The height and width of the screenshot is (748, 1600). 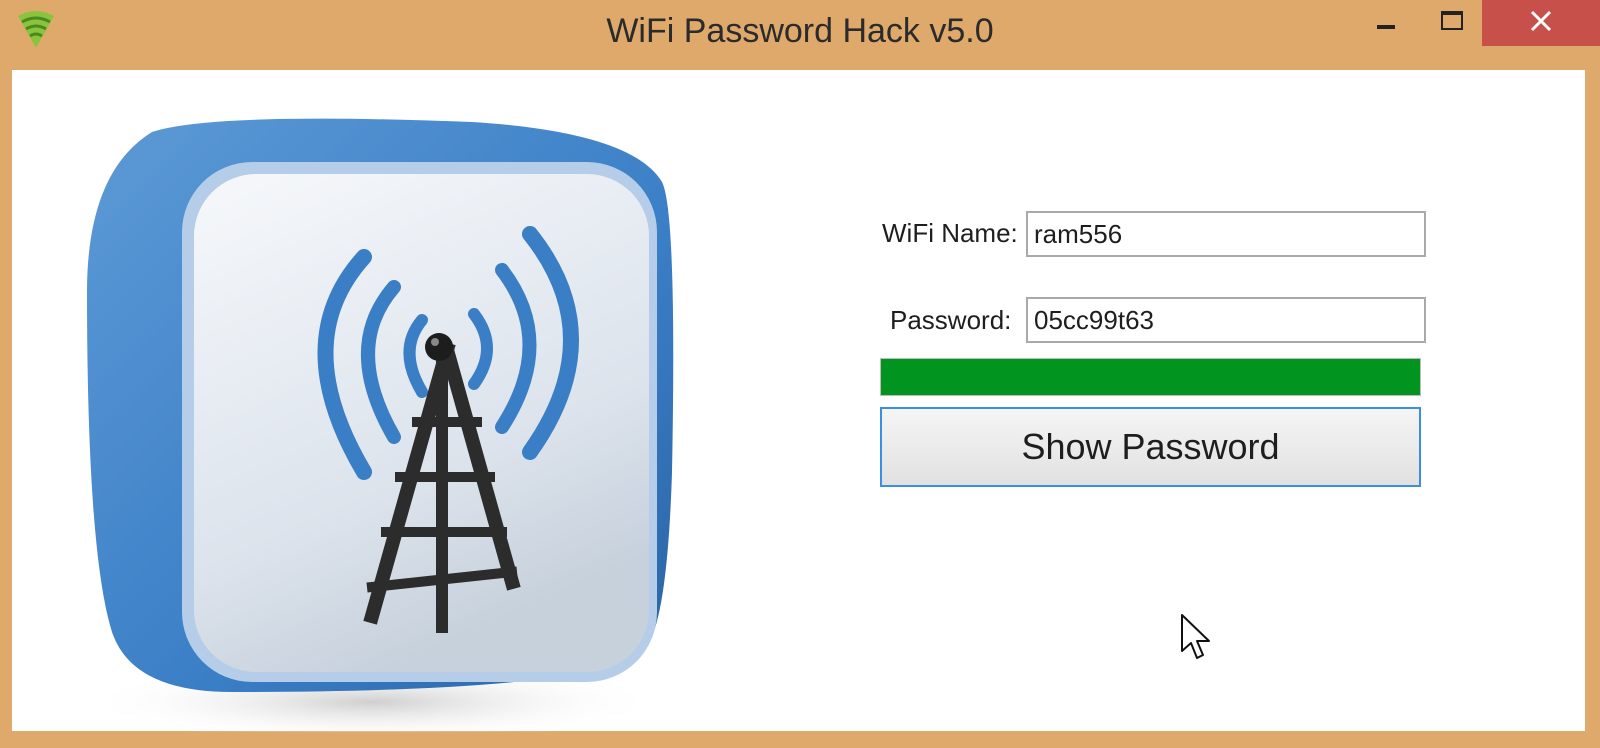 I want to click on minimize-button, so click(x=1386, y=23).